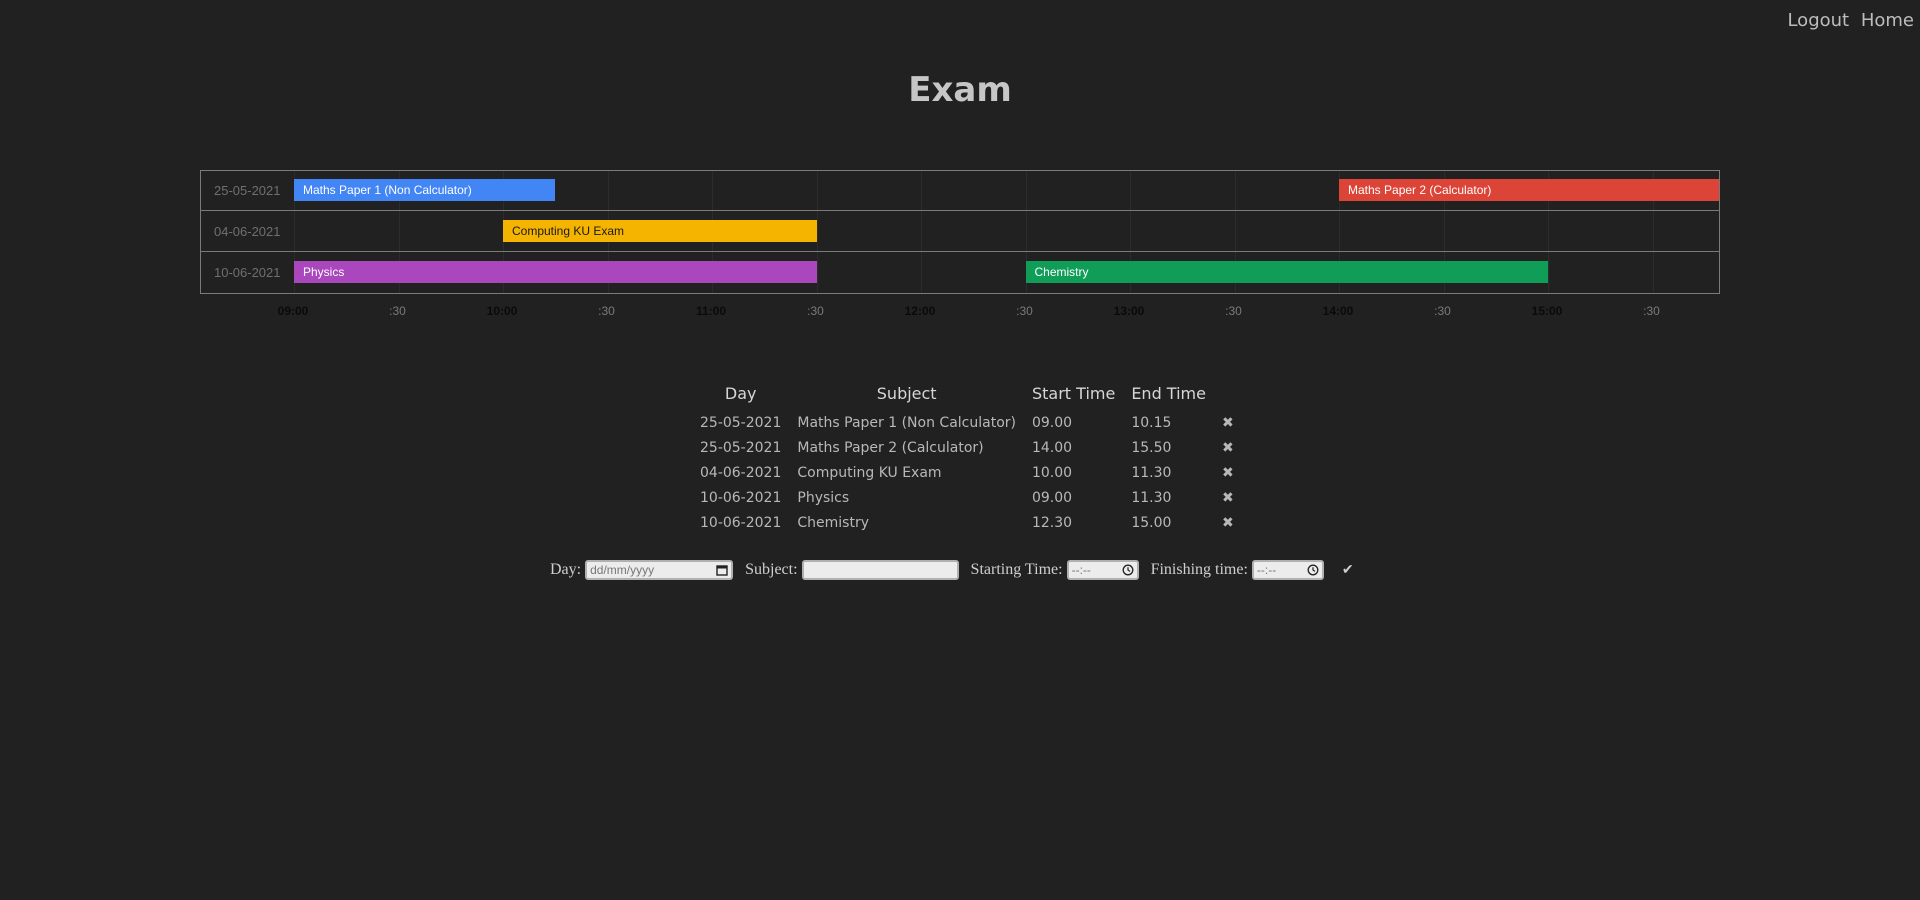 The image size is (1920, 900). Describe the element at coordinates (659, 570) in the screenshot. I see `day-input: dd/mm/yyyy` at that location.